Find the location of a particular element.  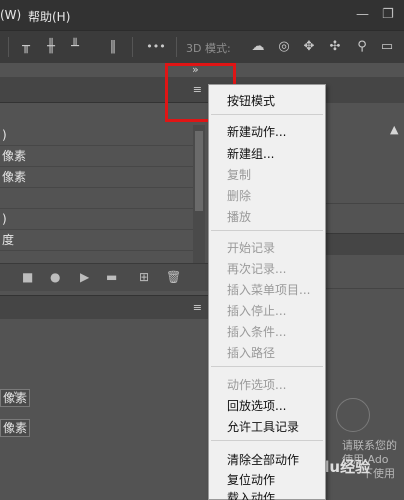

align-bottom-icon: ╨ is located at coordinates (75, 47).